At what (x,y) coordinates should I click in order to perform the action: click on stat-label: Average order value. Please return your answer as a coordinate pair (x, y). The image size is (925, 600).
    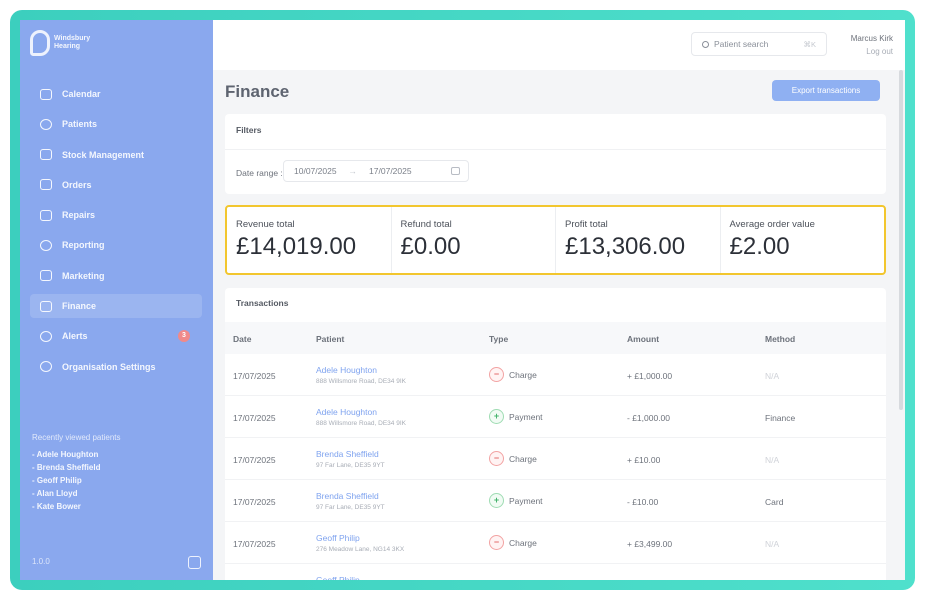
    Looking at the image, I should click on (772, 224).